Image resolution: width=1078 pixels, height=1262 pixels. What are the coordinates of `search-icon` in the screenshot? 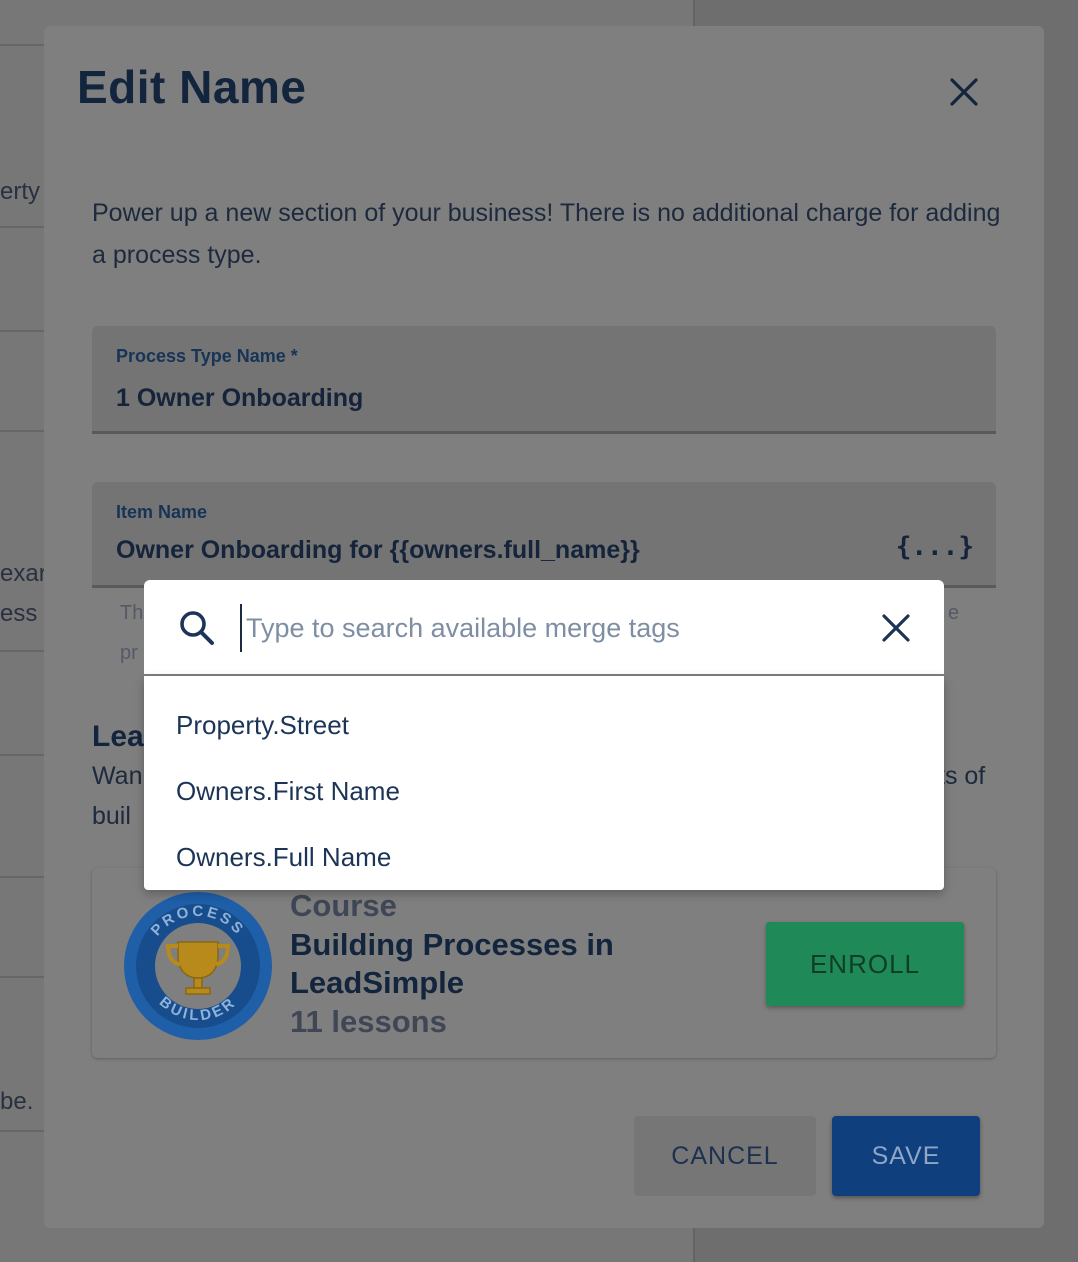 It's located at (197, 628).